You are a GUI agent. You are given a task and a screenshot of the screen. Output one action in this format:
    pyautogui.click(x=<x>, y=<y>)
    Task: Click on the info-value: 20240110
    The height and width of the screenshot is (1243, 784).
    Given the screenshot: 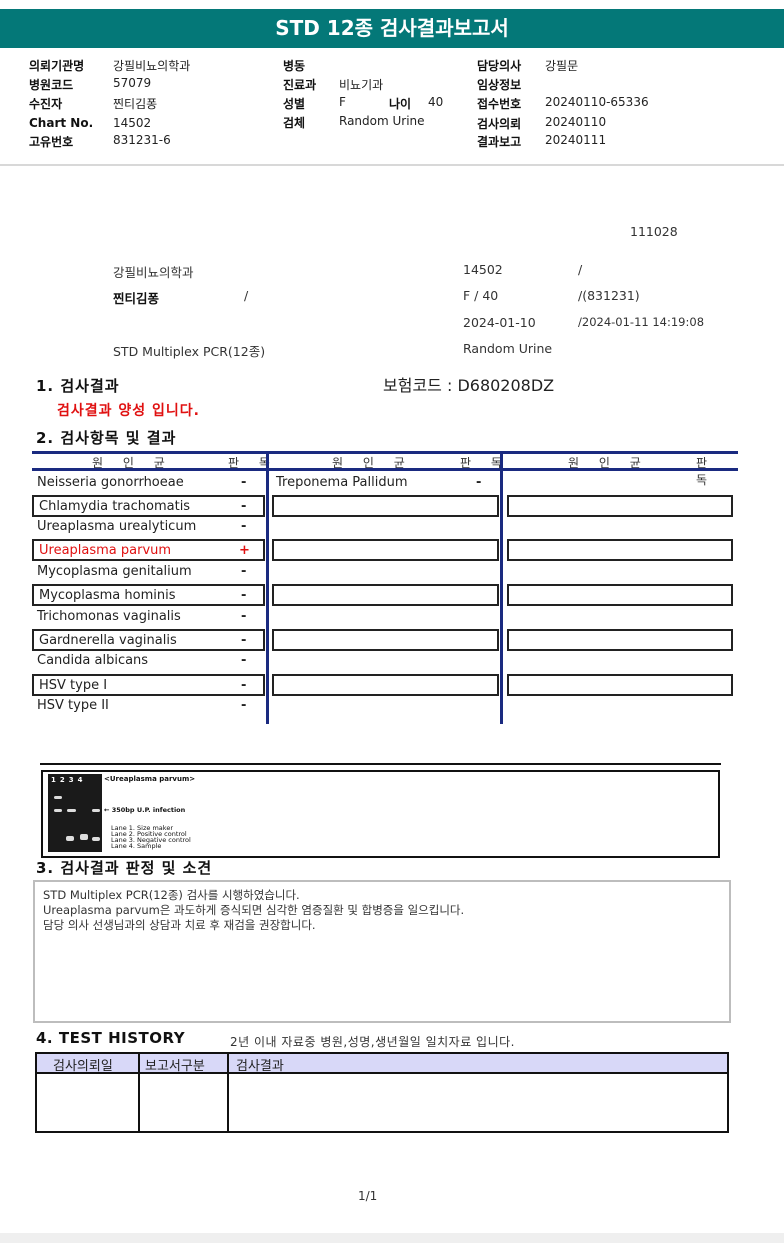 What is the action you would take?
    pyautogui.click(x=576, y=122)
    